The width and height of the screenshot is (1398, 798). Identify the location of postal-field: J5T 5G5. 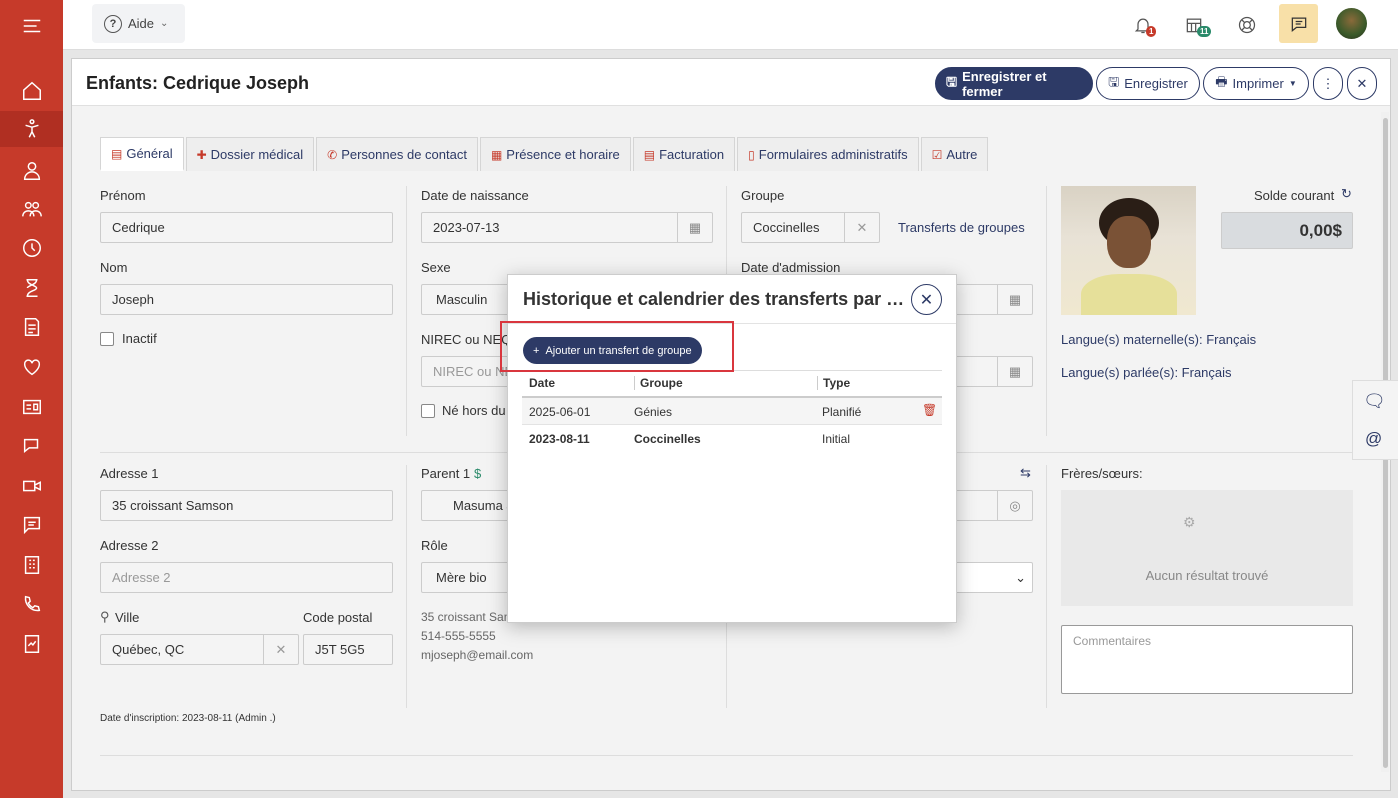
(348, 649).